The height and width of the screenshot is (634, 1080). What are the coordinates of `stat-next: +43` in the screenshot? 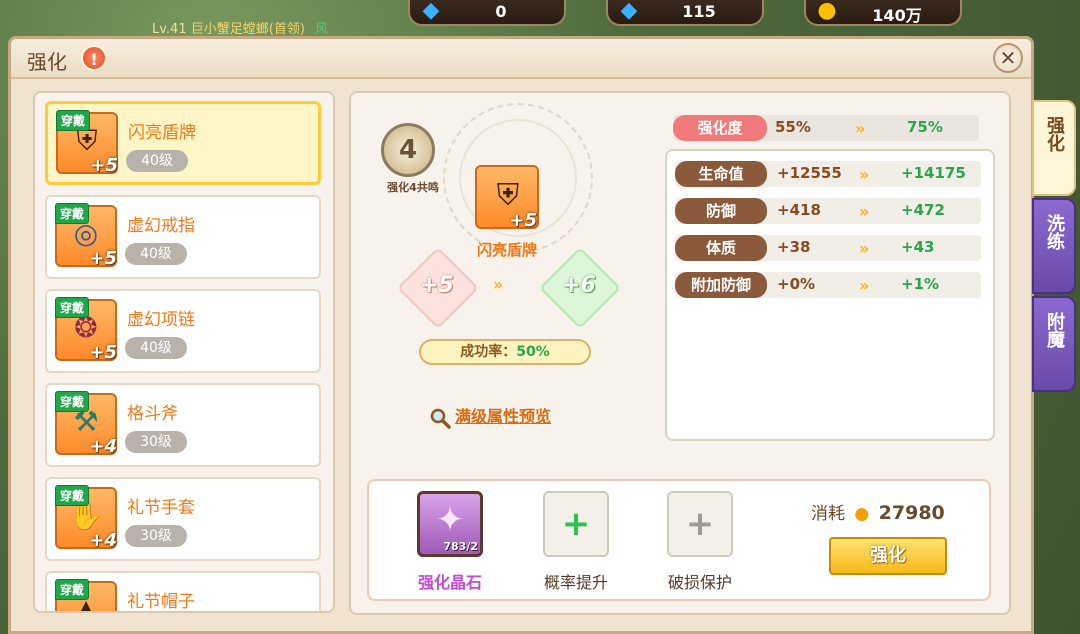 It's located at (918, 247).